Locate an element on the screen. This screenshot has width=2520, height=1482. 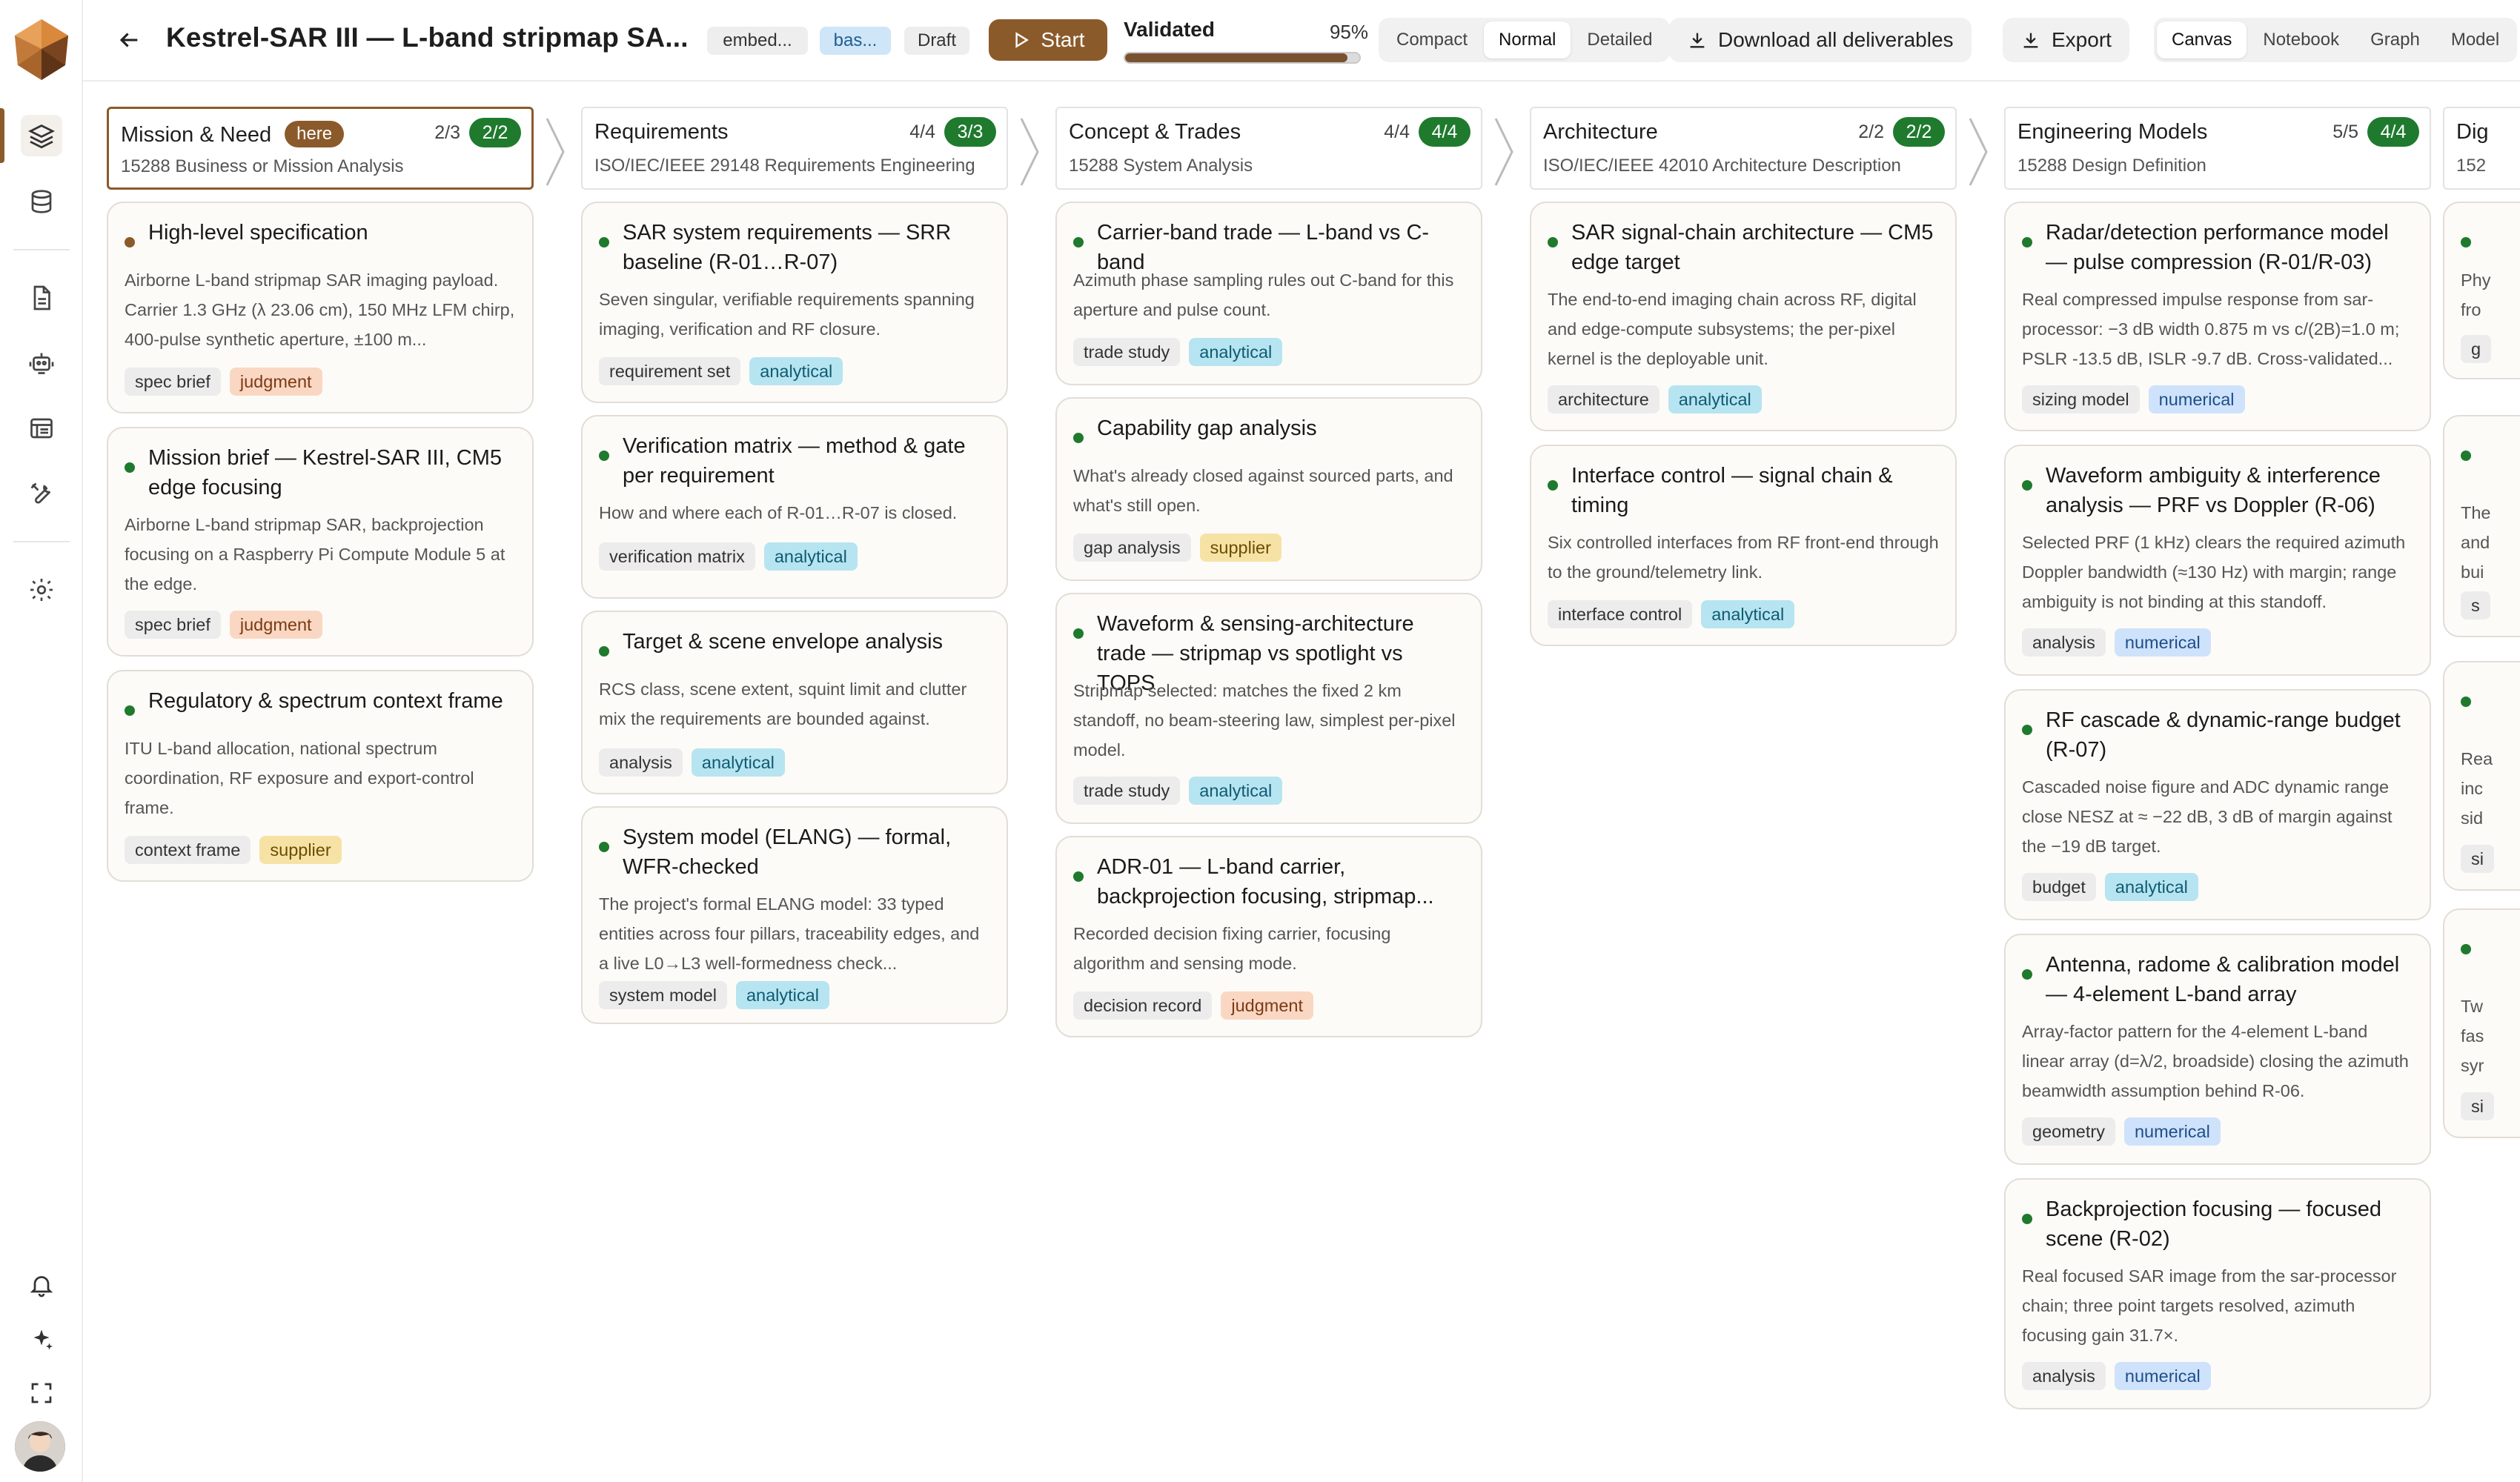
type-tag: geometry is located at coordinates (2068, 1131).